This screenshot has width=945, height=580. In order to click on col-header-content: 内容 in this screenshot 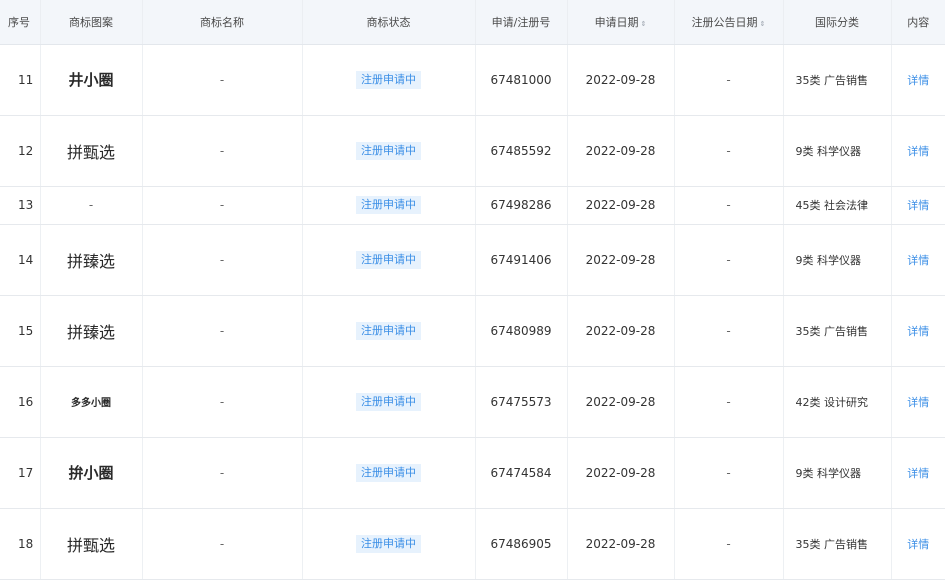, I will do `click(918, 22)`.